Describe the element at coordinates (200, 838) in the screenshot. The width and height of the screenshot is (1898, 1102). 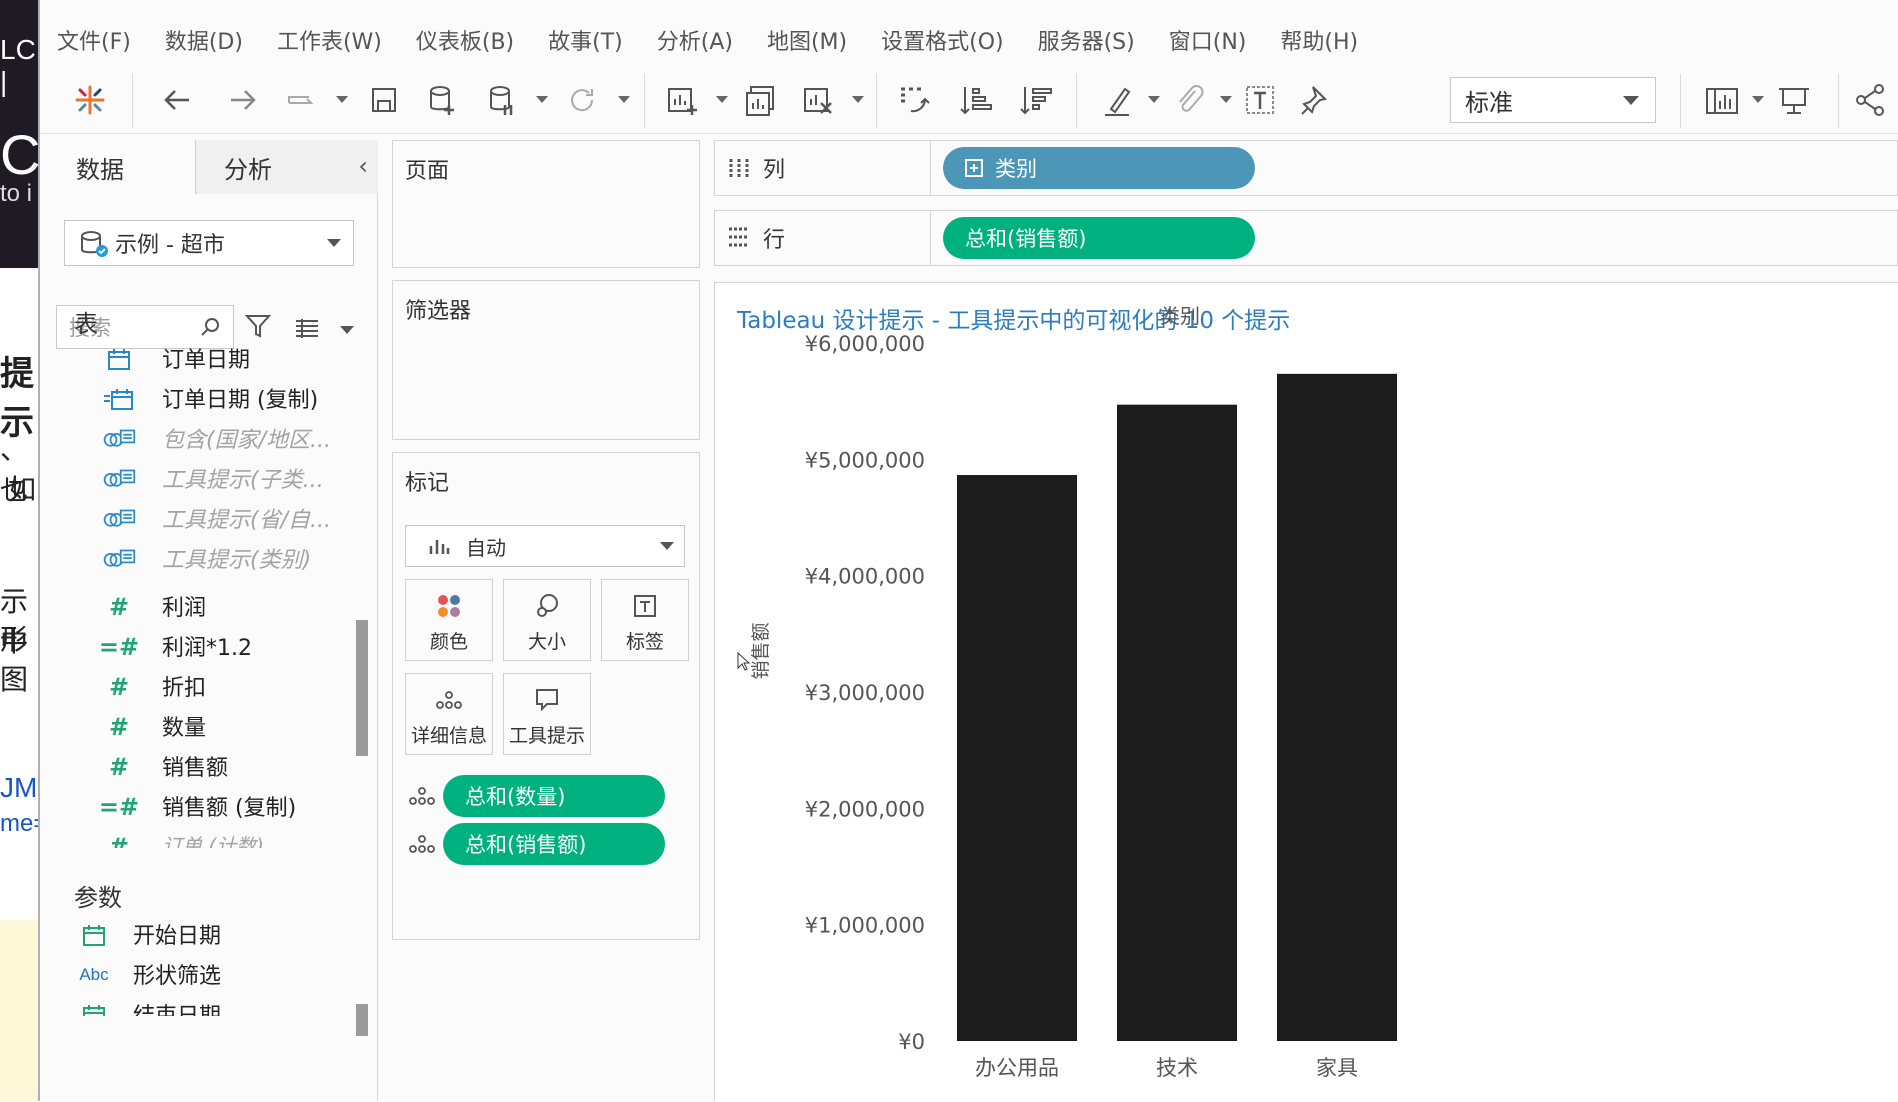
I see `field-item: # 订单 (计数)` at that location.